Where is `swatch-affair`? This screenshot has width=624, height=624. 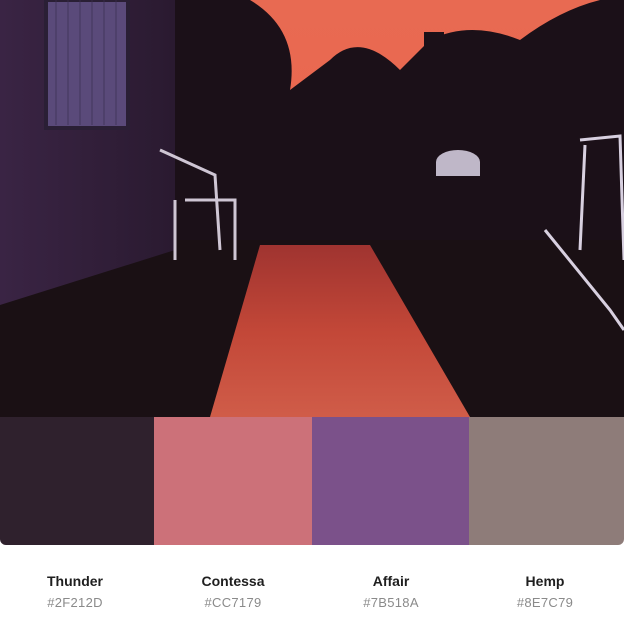
swatch-affair is located at coordinates (390, 481).